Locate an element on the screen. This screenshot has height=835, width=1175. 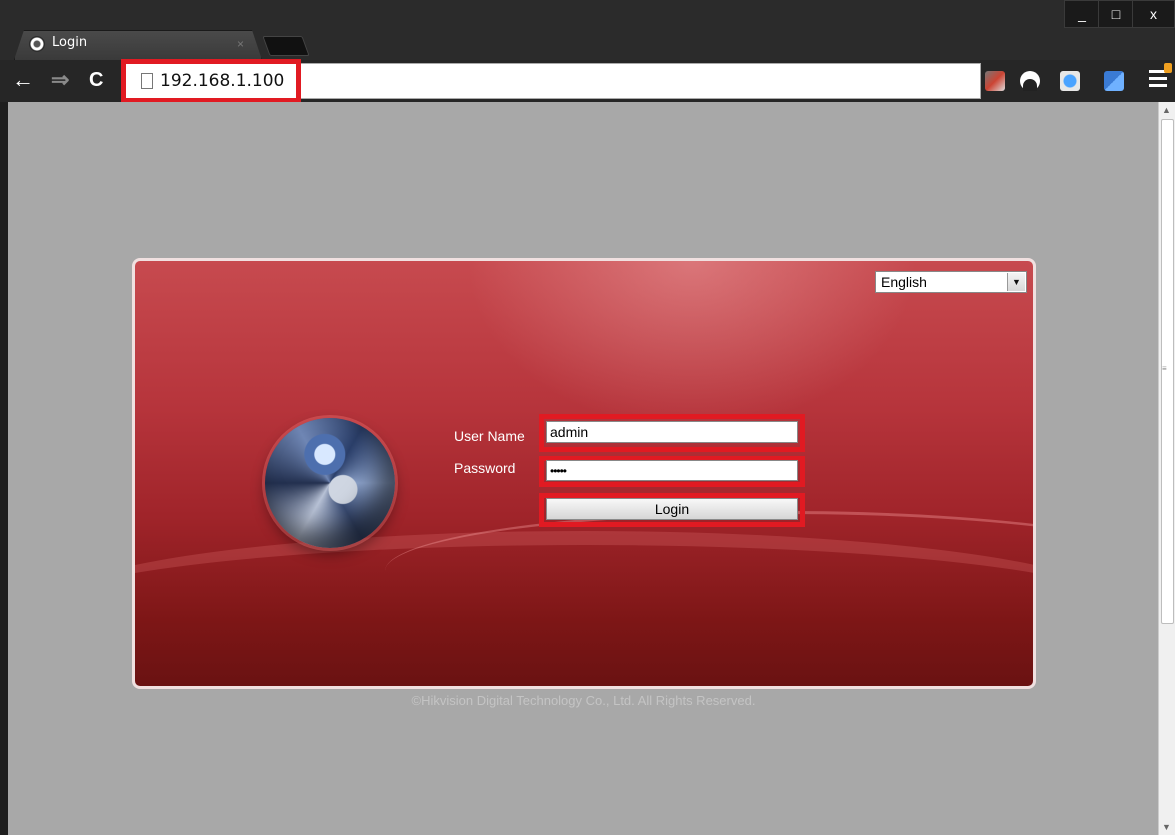
scroll-grip-icon: ≡ is located at coordinates (1164, 368).